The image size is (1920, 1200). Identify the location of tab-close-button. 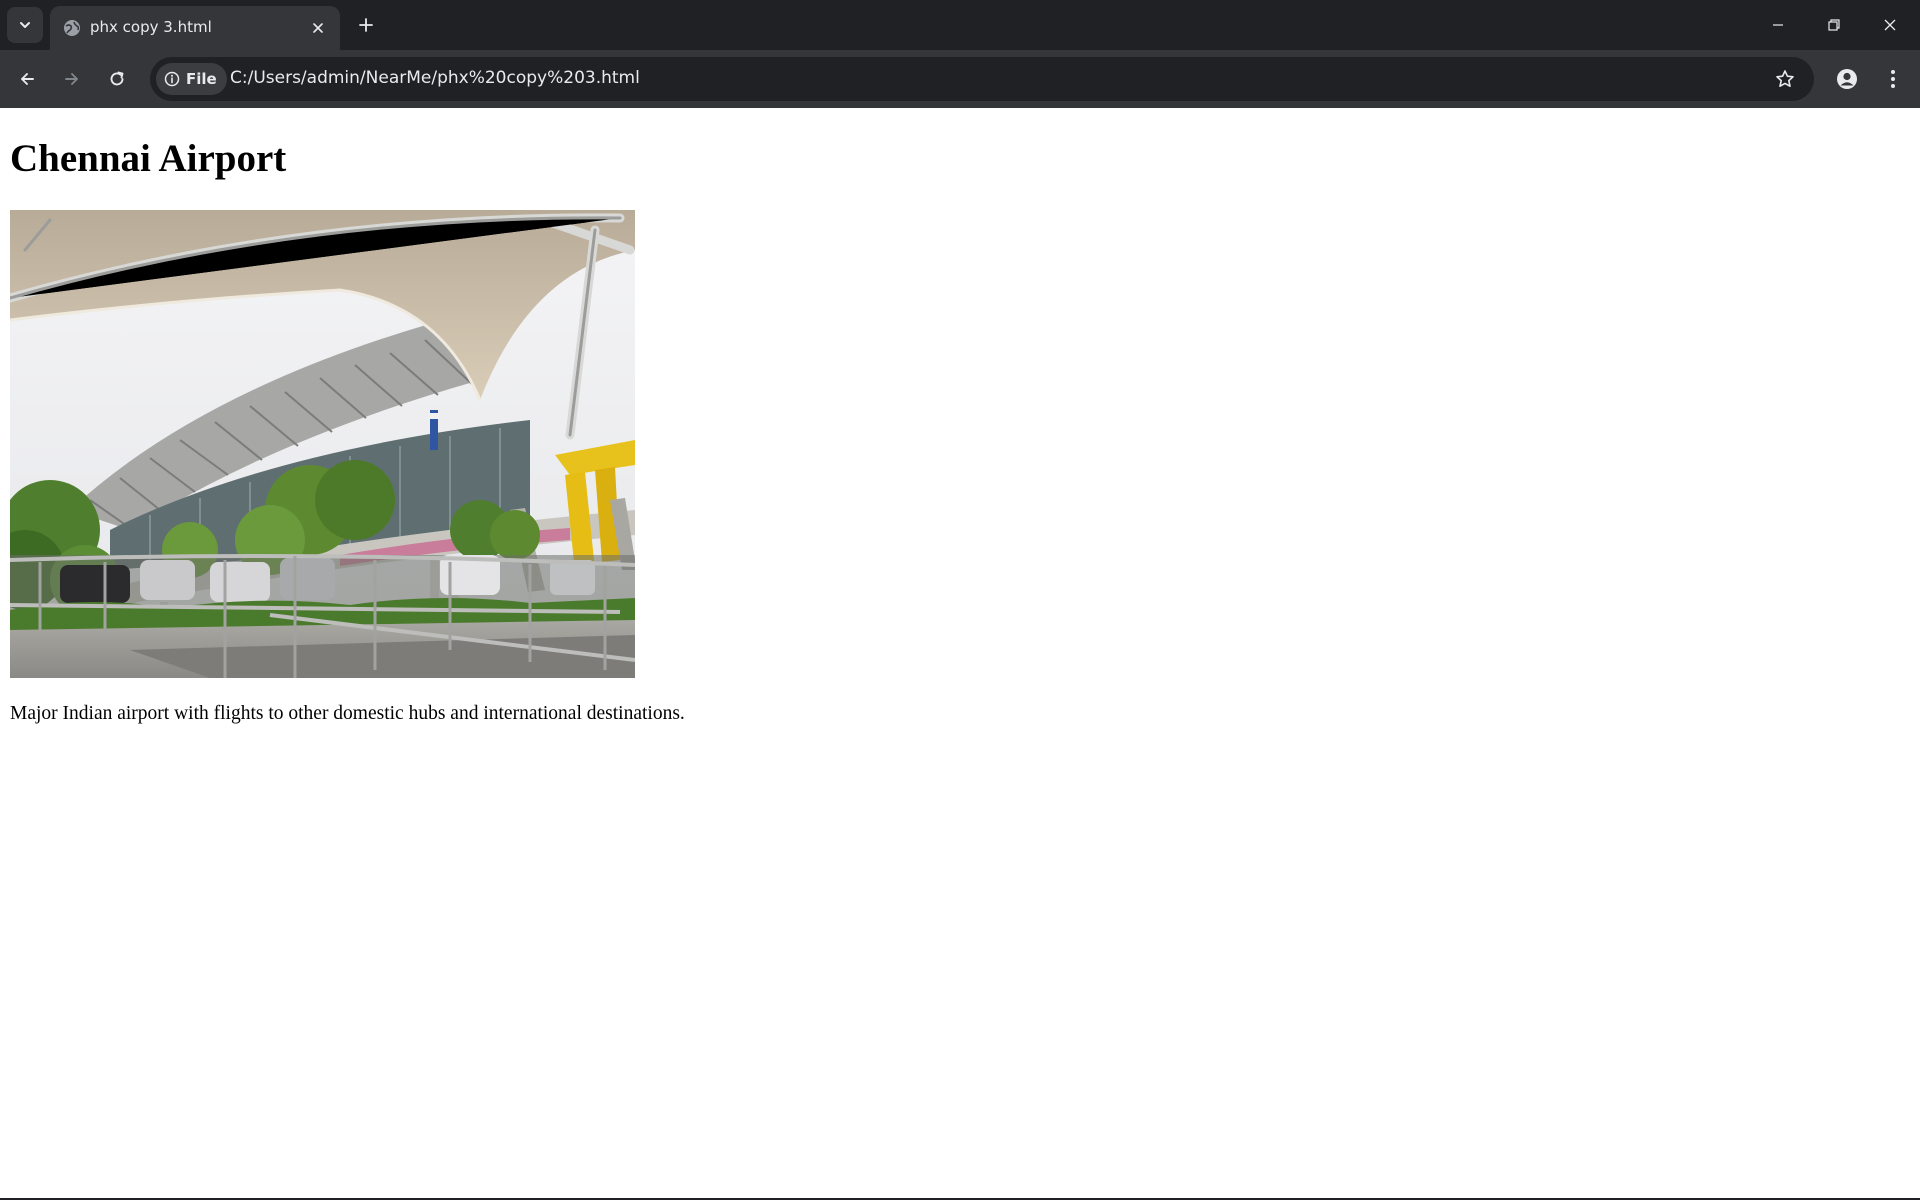
(318, 28).